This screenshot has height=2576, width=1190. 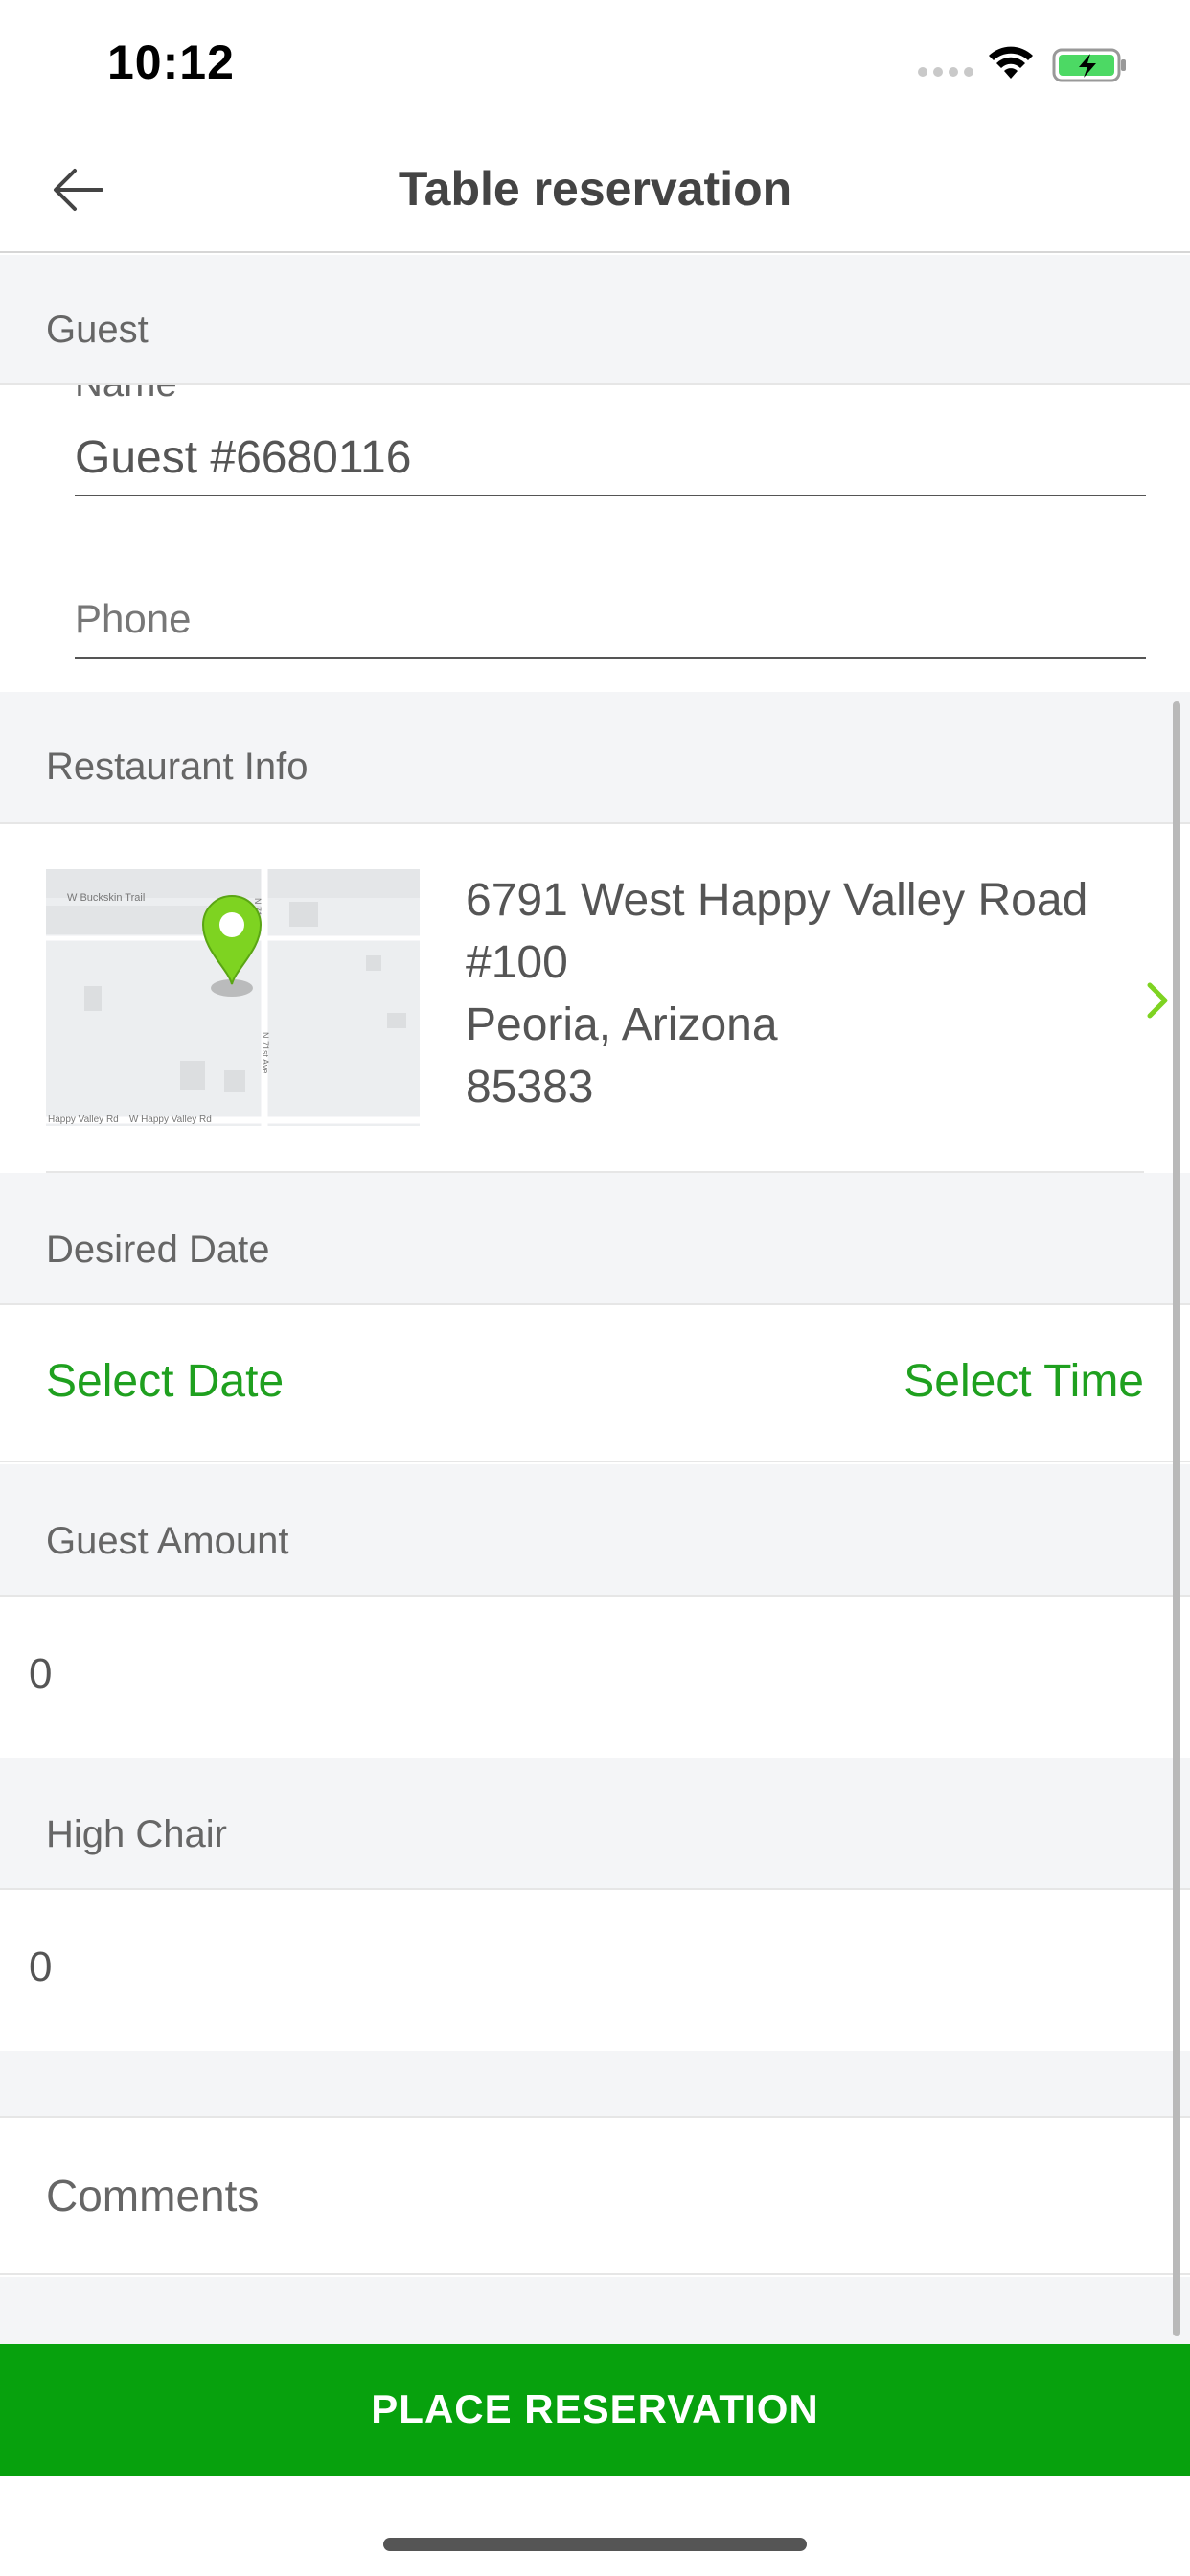 I want to click on comments-row: Comments, so click(x=595, y=2196).